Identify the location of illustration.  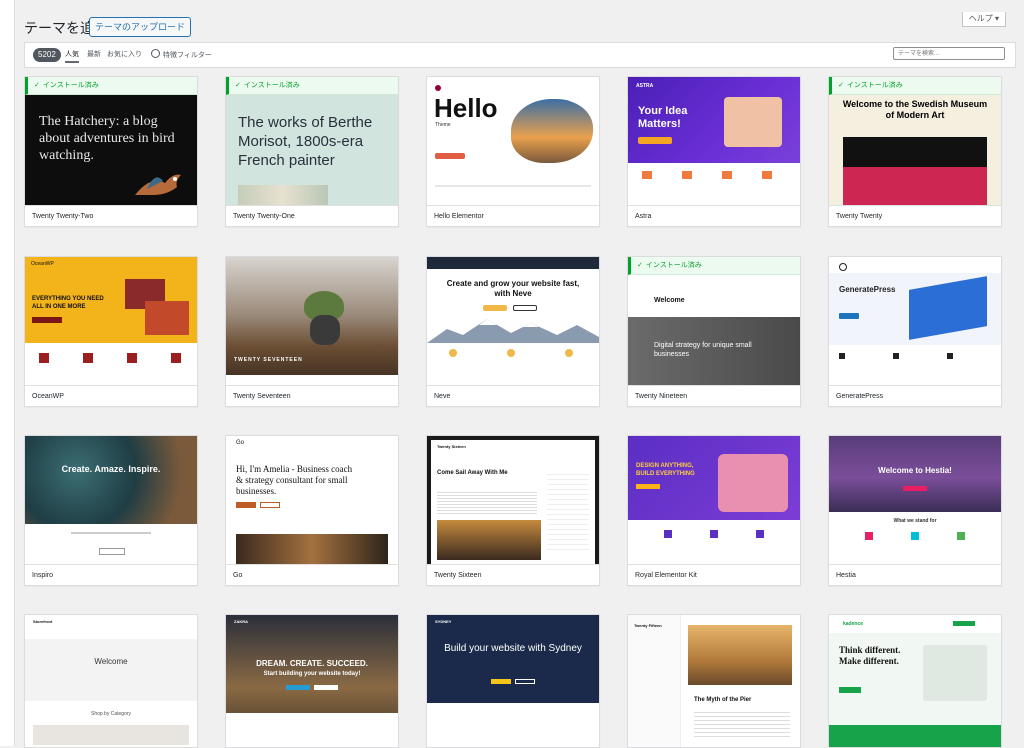
(753, 122).